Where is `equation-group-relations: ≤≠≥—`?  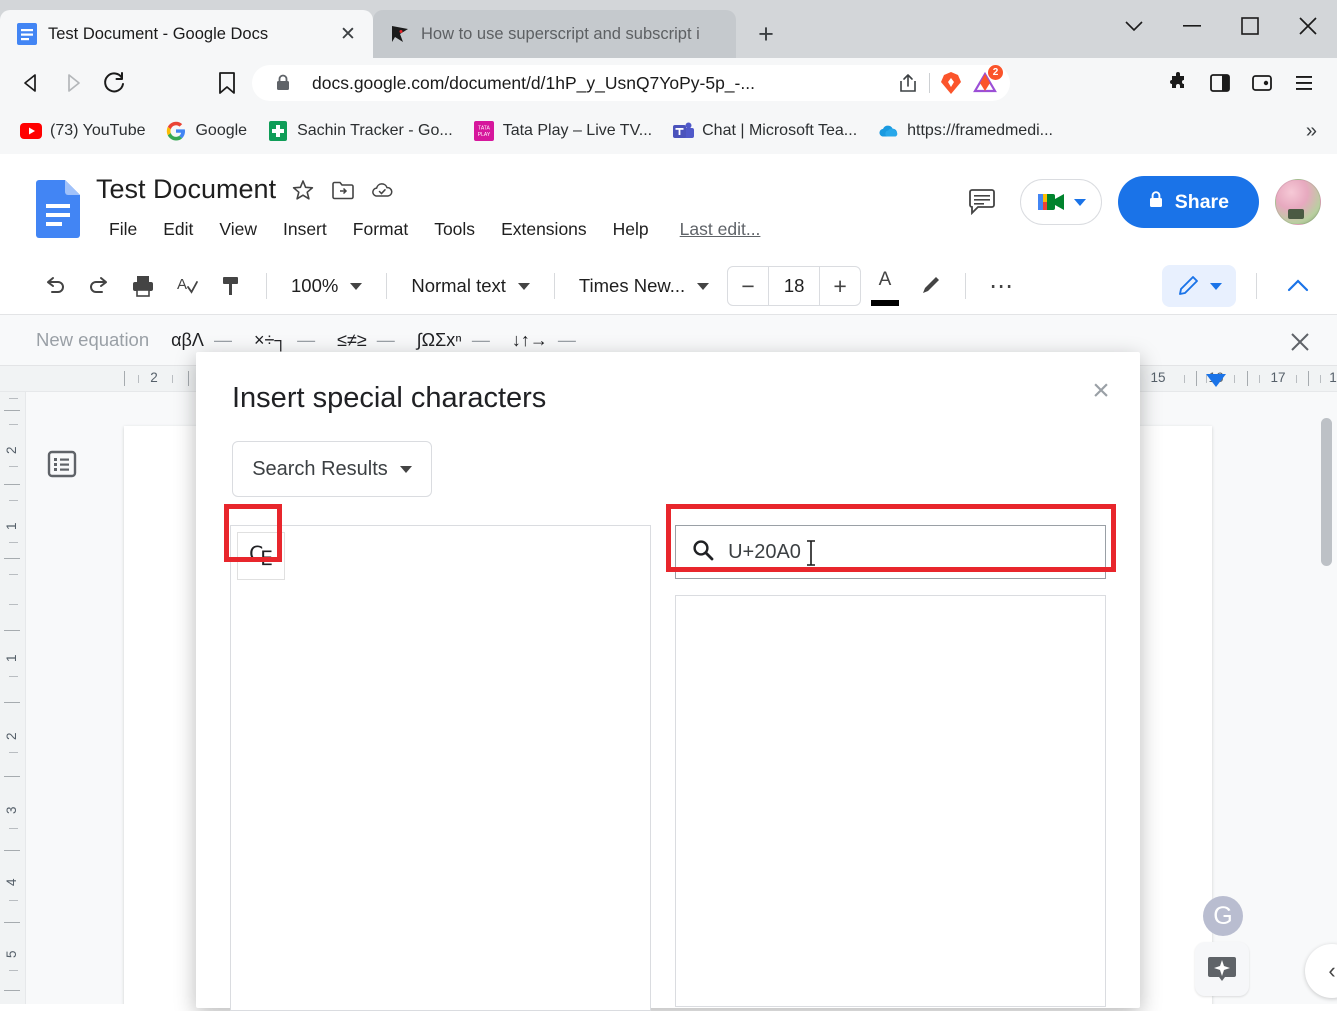
equation-group-relations: ≤≠≥— is located at coordinates (366, 340).